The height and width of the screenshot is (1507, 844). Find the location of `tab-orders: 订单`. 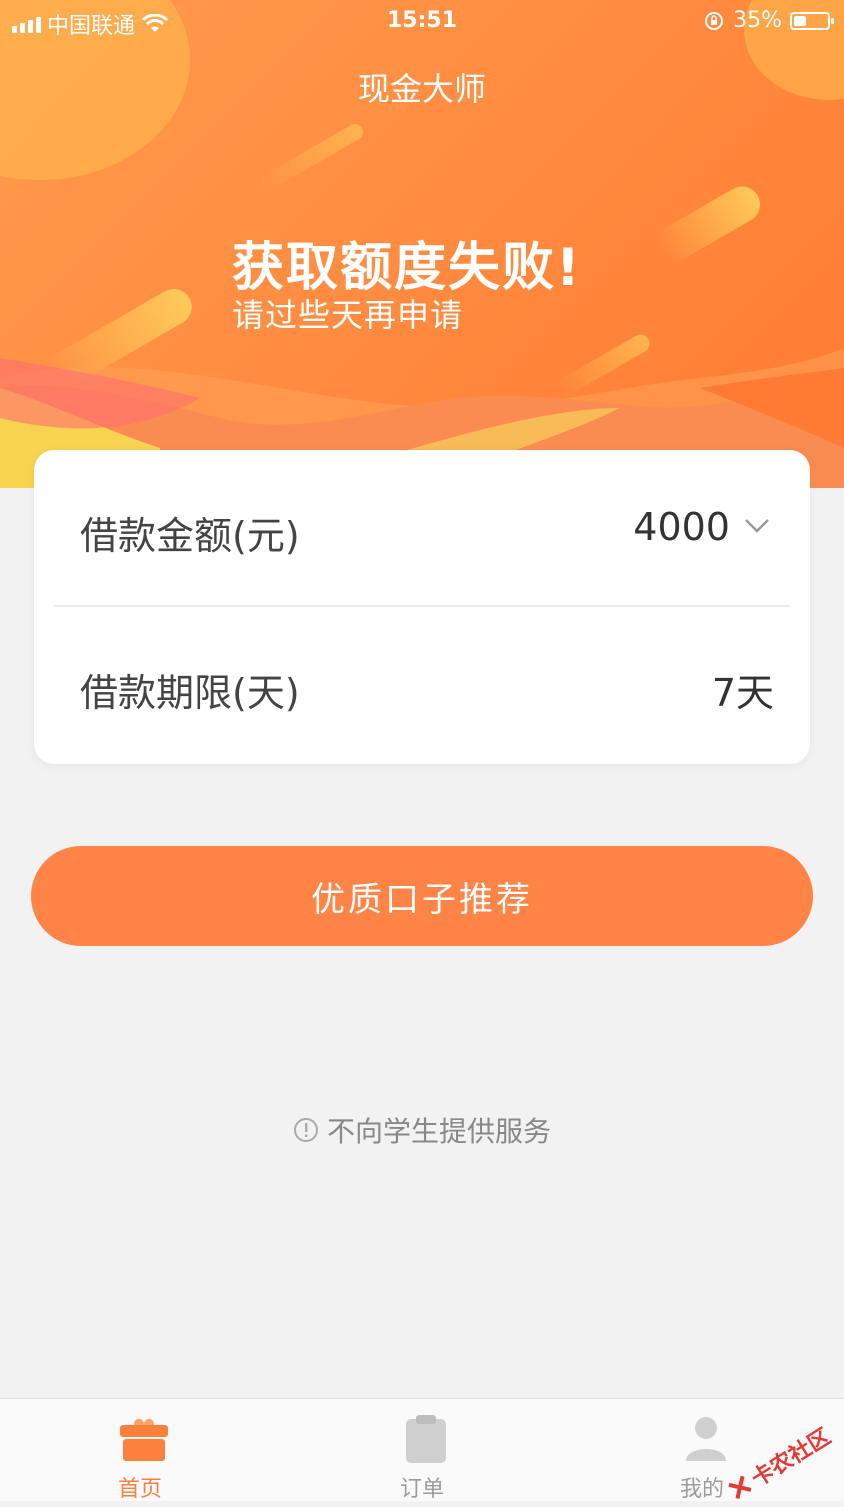

tab-orders: 订单 is located at coordinates (422, 1450).